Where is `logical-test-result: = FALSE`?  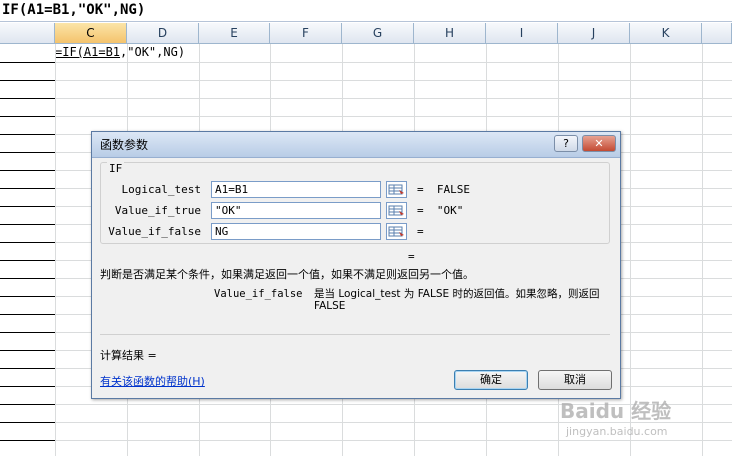
logical-test-result: = FALSE is located at coordinates (443, 189).